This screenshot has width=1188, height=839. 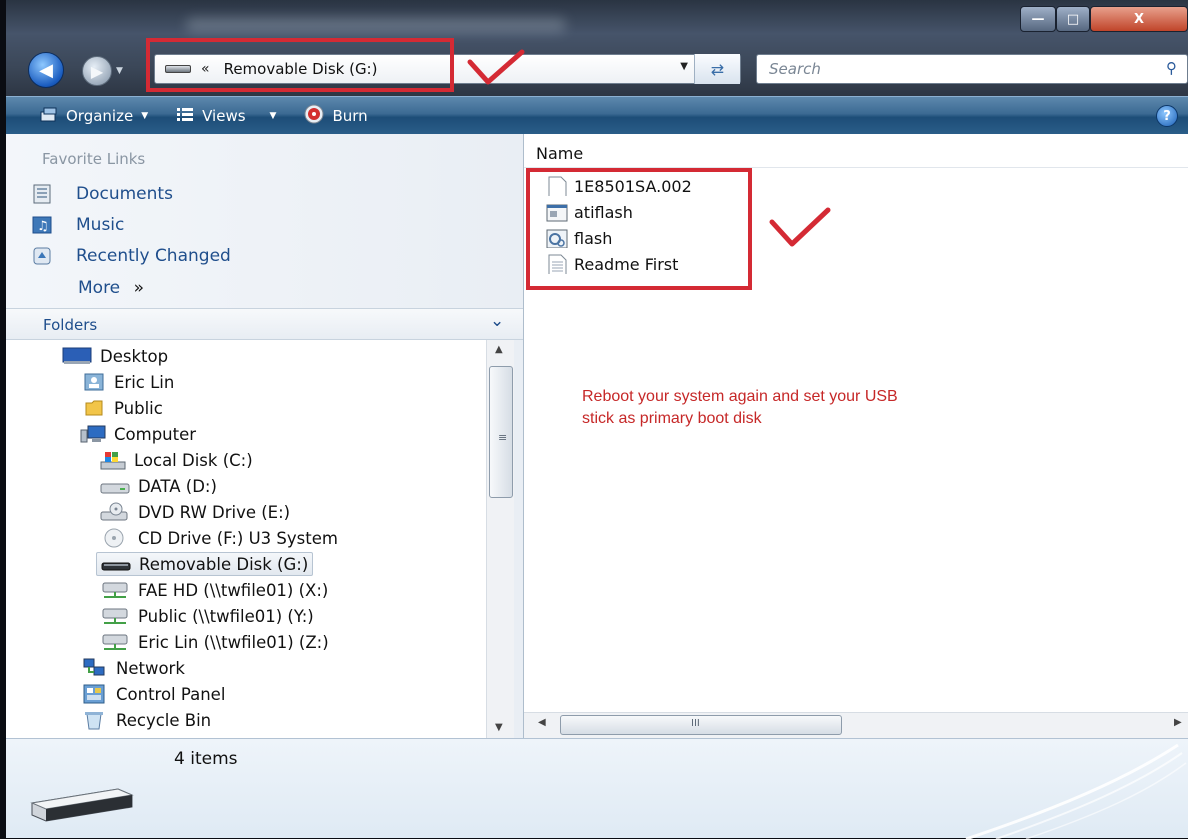 I want to click on tree-item-data-d: DATA (D:), so click(x=158, y=486).